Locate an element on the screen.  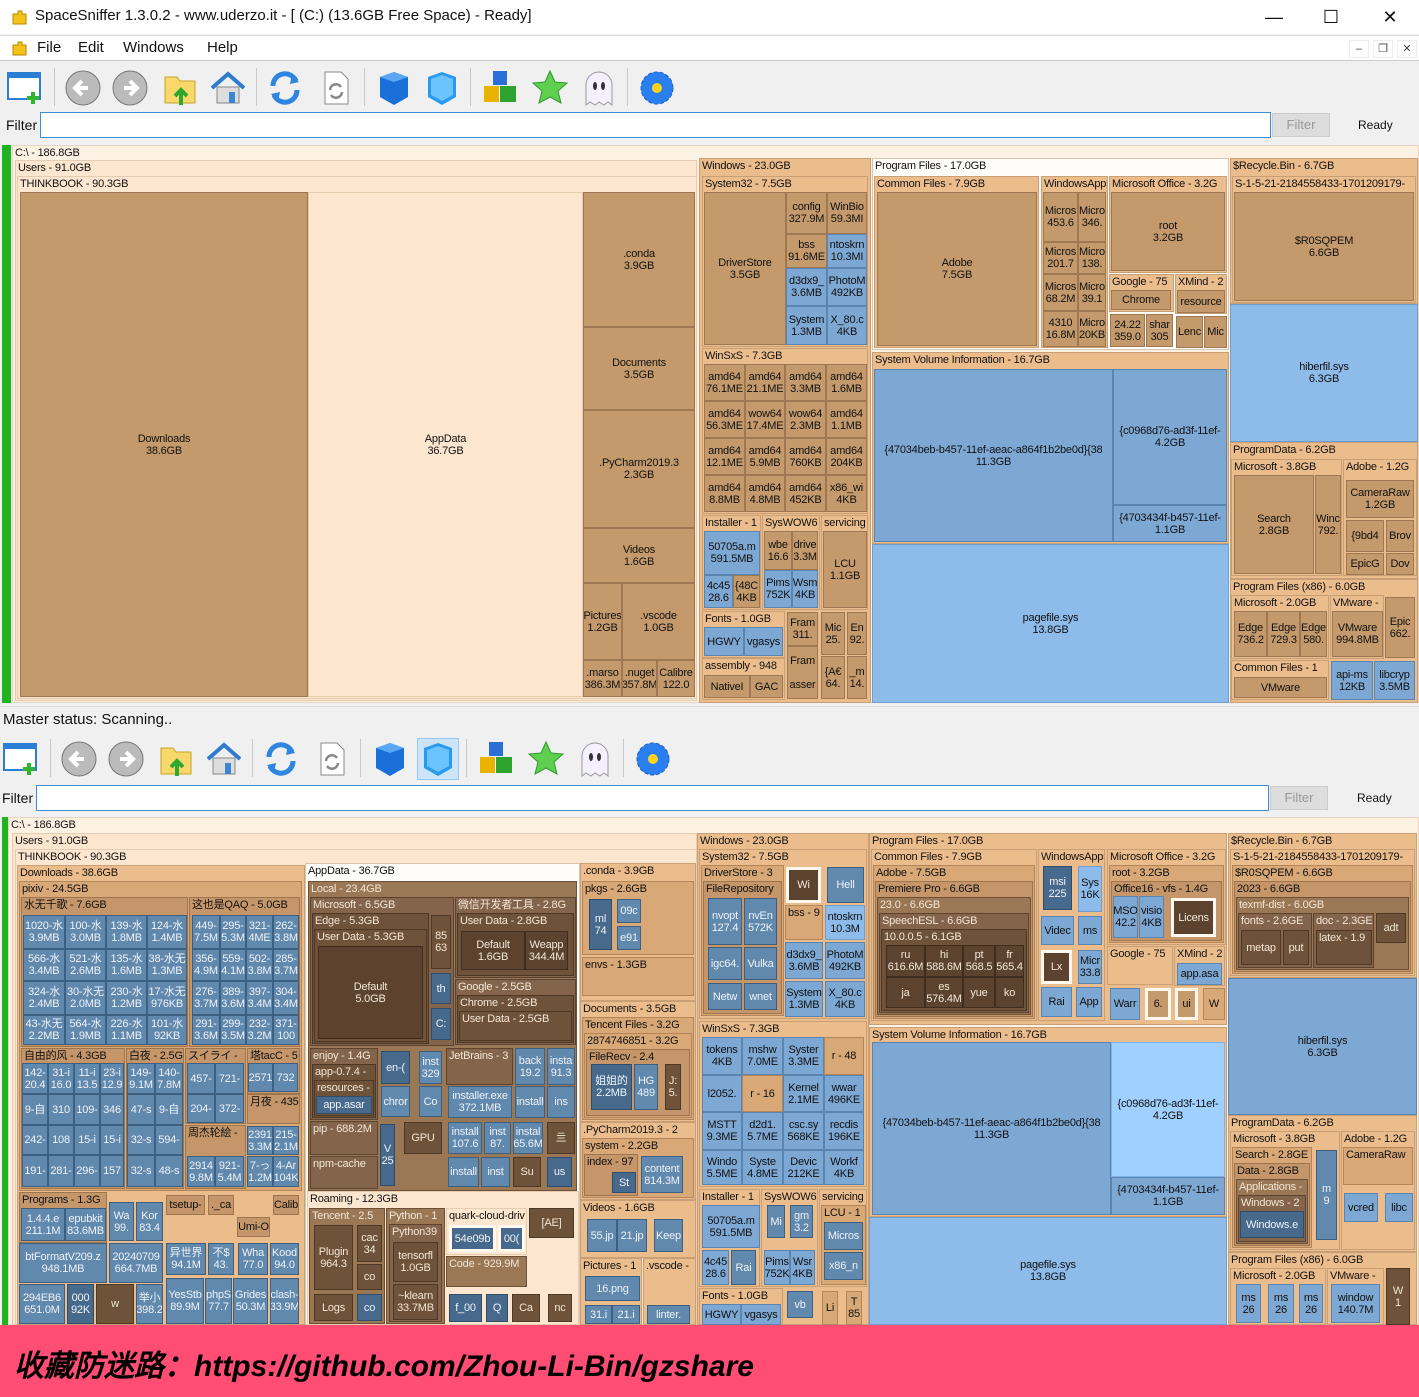
treemap-file: 1.4.4.e 211.1M is located at coordinates (43, 1224).